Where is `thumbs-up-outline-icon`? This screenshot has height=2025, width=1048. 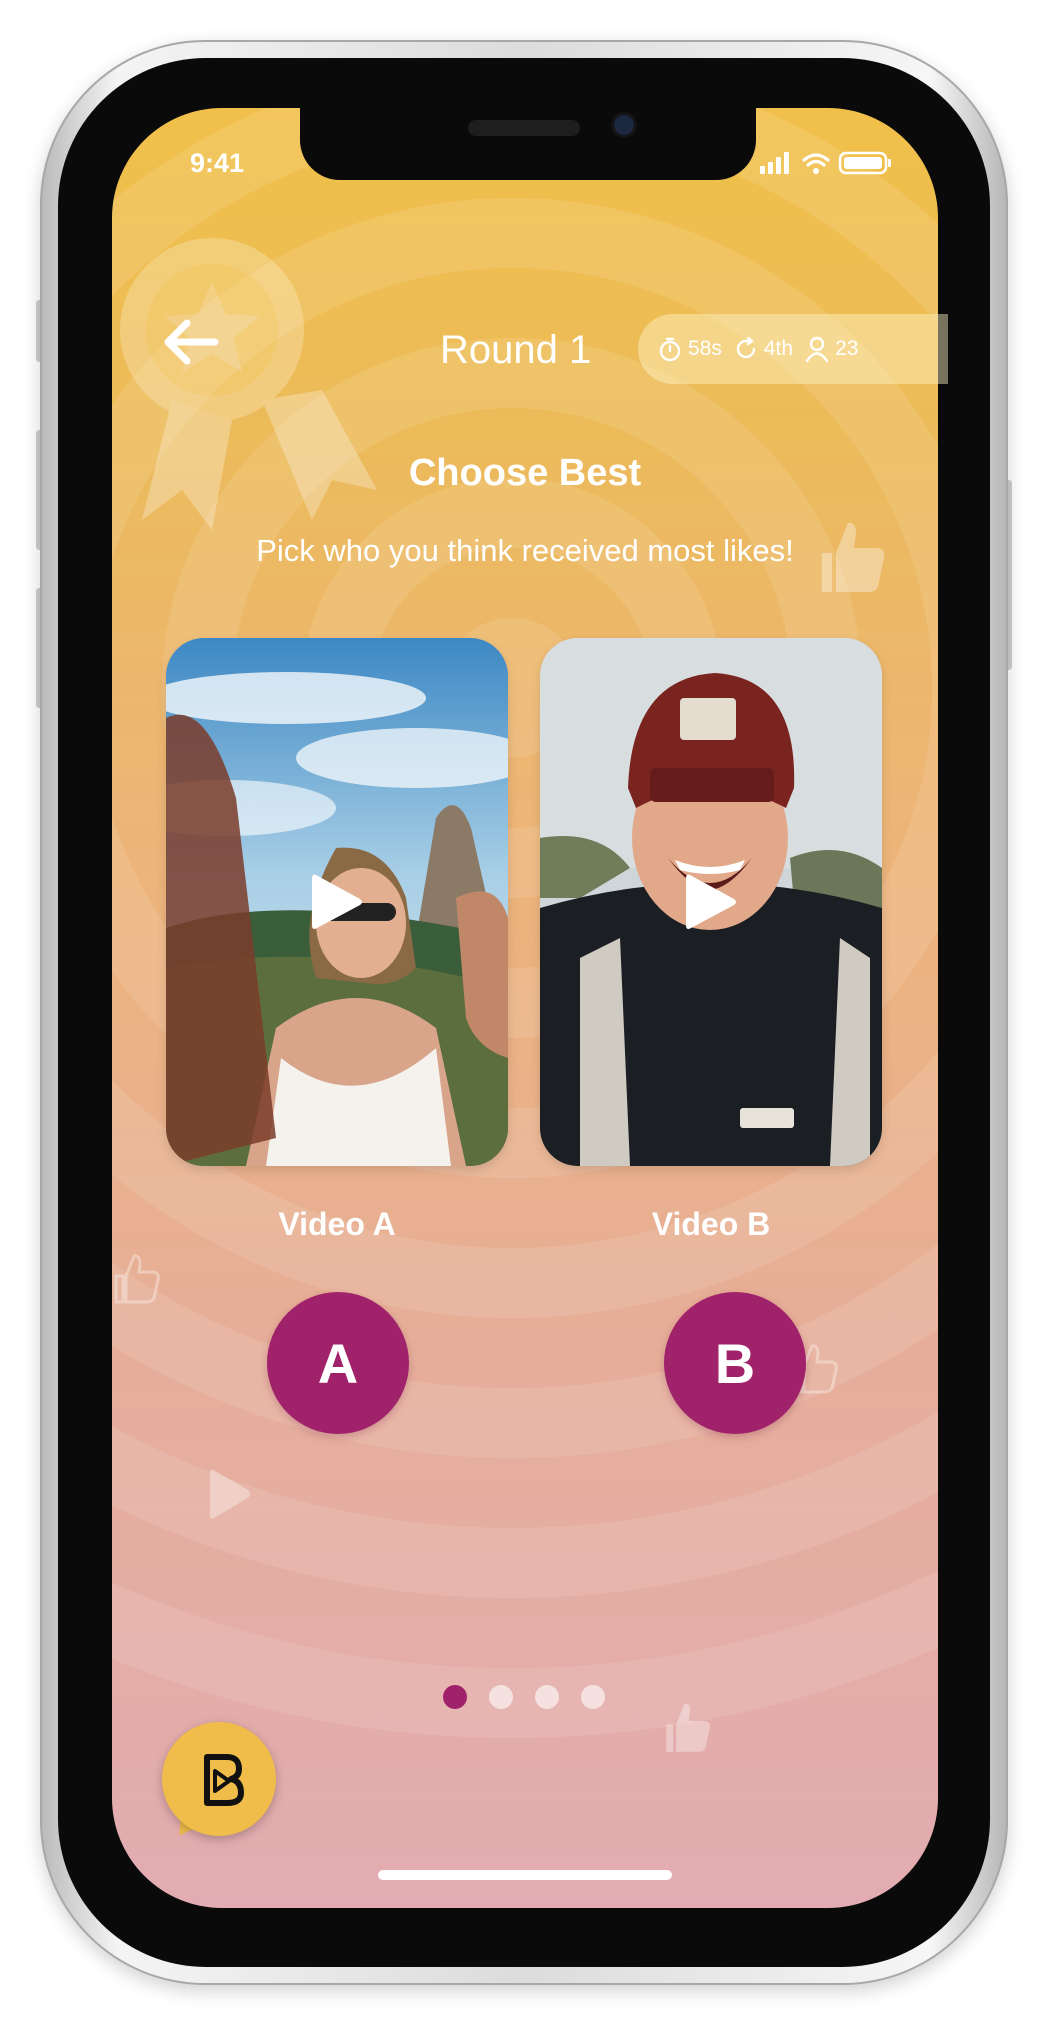
thumbs-up-outline-icon is located at coordinates (137, 1279).